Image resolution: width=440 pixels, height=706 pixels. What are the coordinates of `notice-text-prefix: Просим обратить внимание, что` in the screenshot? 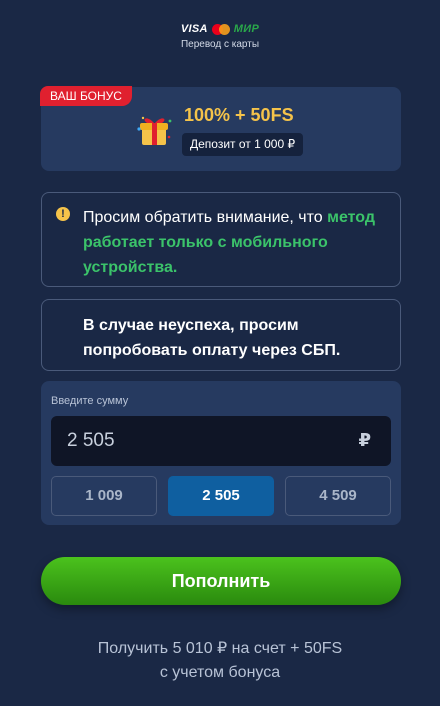 It's located at (205, 217).